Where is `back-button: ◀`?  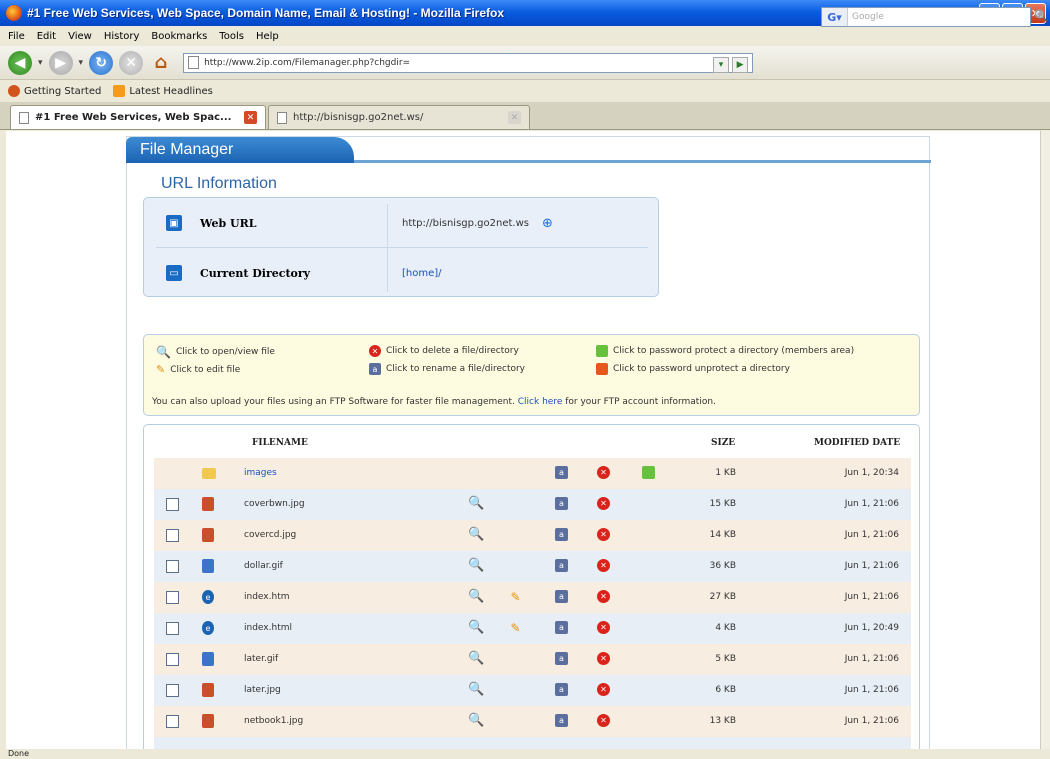 back-button: ◀ is located at coordinates (20, 62).